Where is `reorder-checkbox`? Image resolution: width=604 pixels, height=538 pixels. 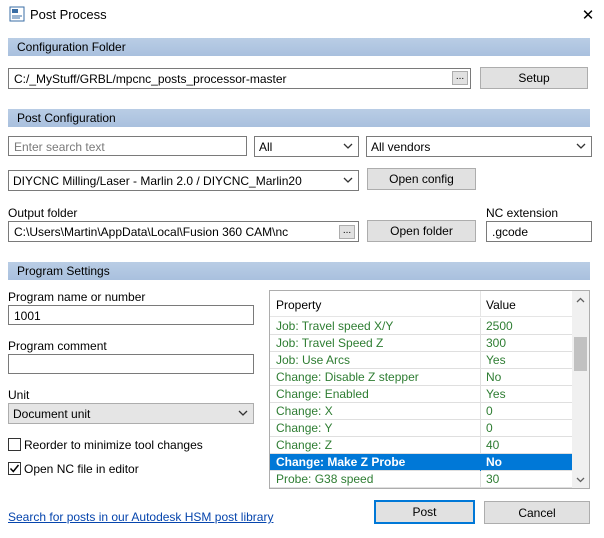
reorder-checkbox is located at coordinates (14, 444).